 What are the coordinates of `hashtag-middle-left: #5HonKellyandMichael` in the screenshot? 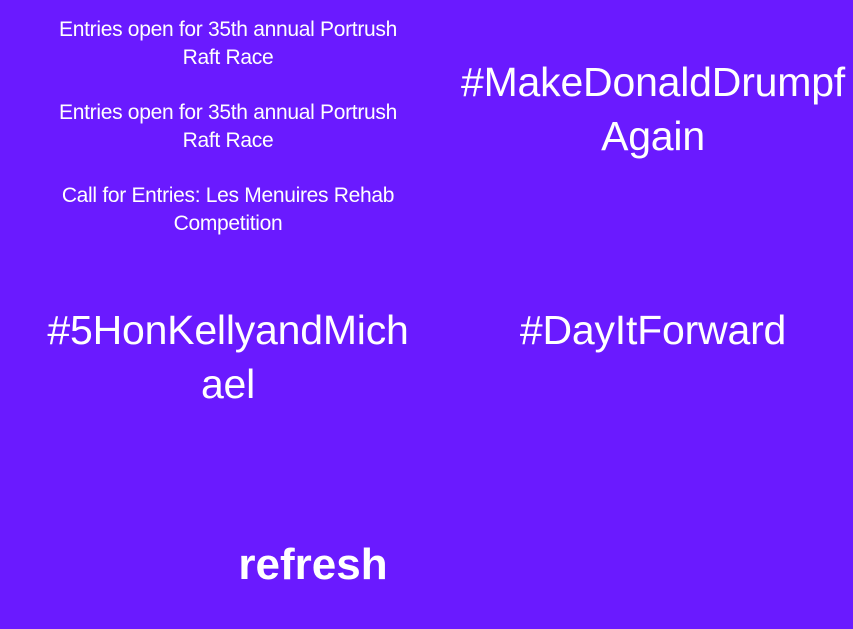 It's located at (228, 357).